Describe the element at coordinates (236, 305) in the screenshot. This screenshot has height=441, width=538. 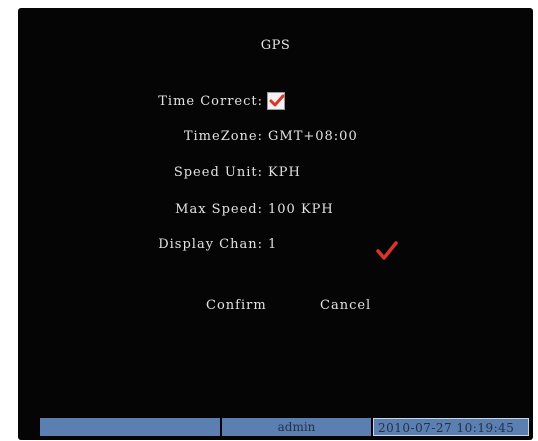
I see `confirm-button: Confirm` at that location.